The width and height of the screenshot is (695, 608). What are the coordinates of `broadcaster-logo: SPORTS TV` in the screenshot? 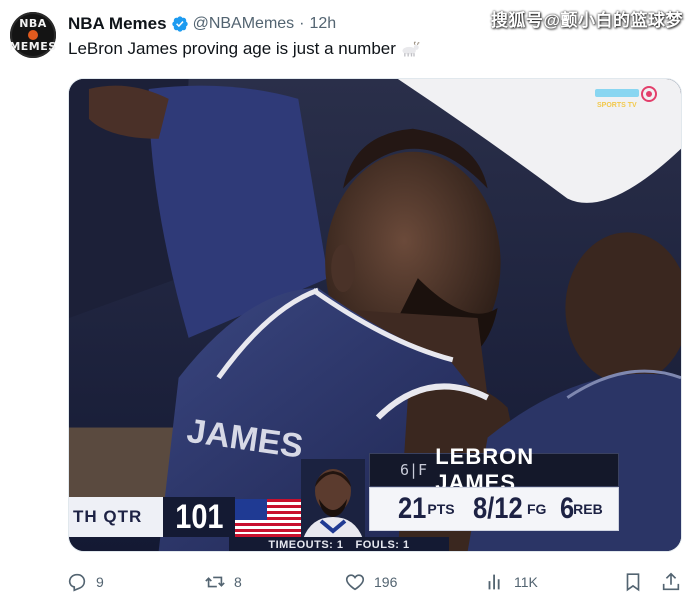 It's located at (626, 97).